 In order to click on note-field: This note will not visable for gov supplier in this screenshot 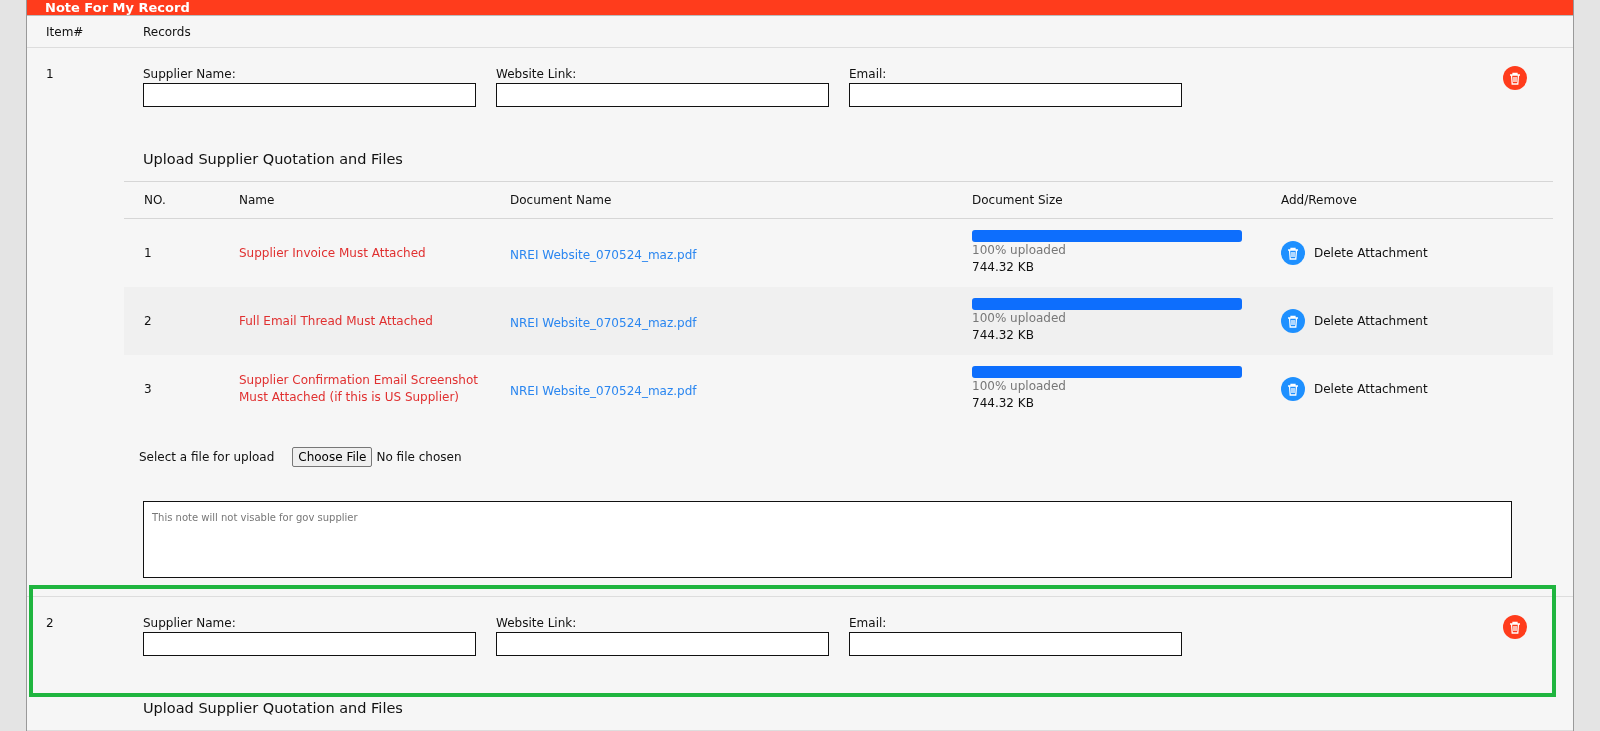, I will do `click(827, 540)`.